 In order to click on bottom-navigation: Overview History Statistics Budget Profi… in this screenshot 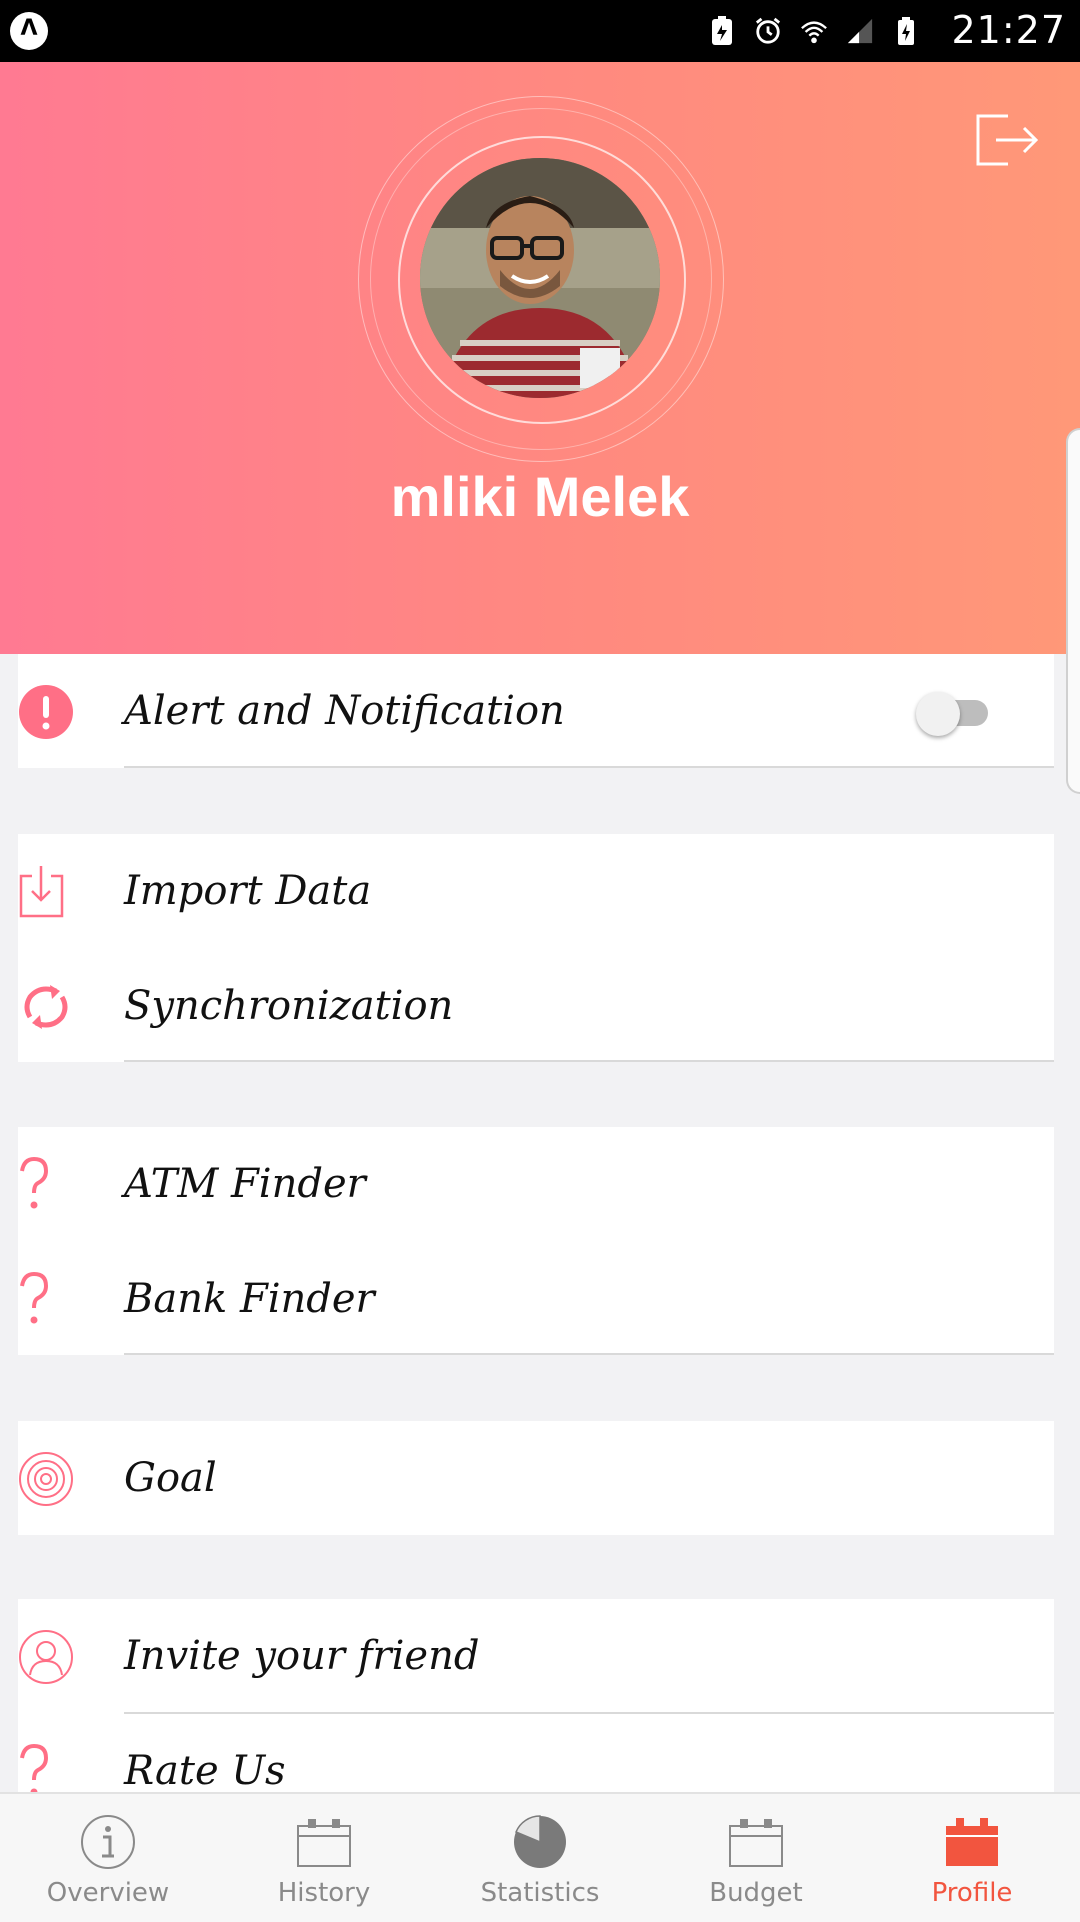, I will do `click(540, 1857)`.